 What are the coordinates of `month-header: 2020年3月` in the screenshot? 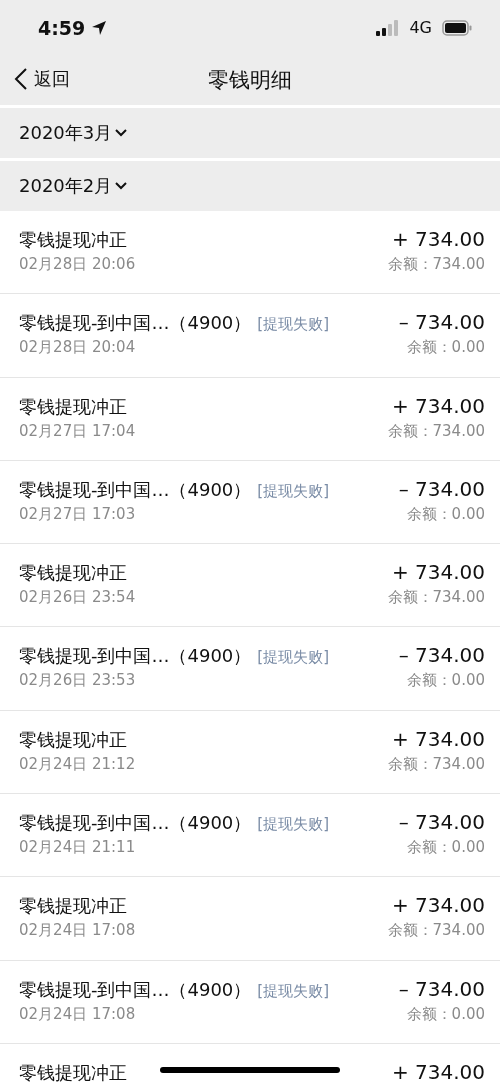 It's located at (250, 131).